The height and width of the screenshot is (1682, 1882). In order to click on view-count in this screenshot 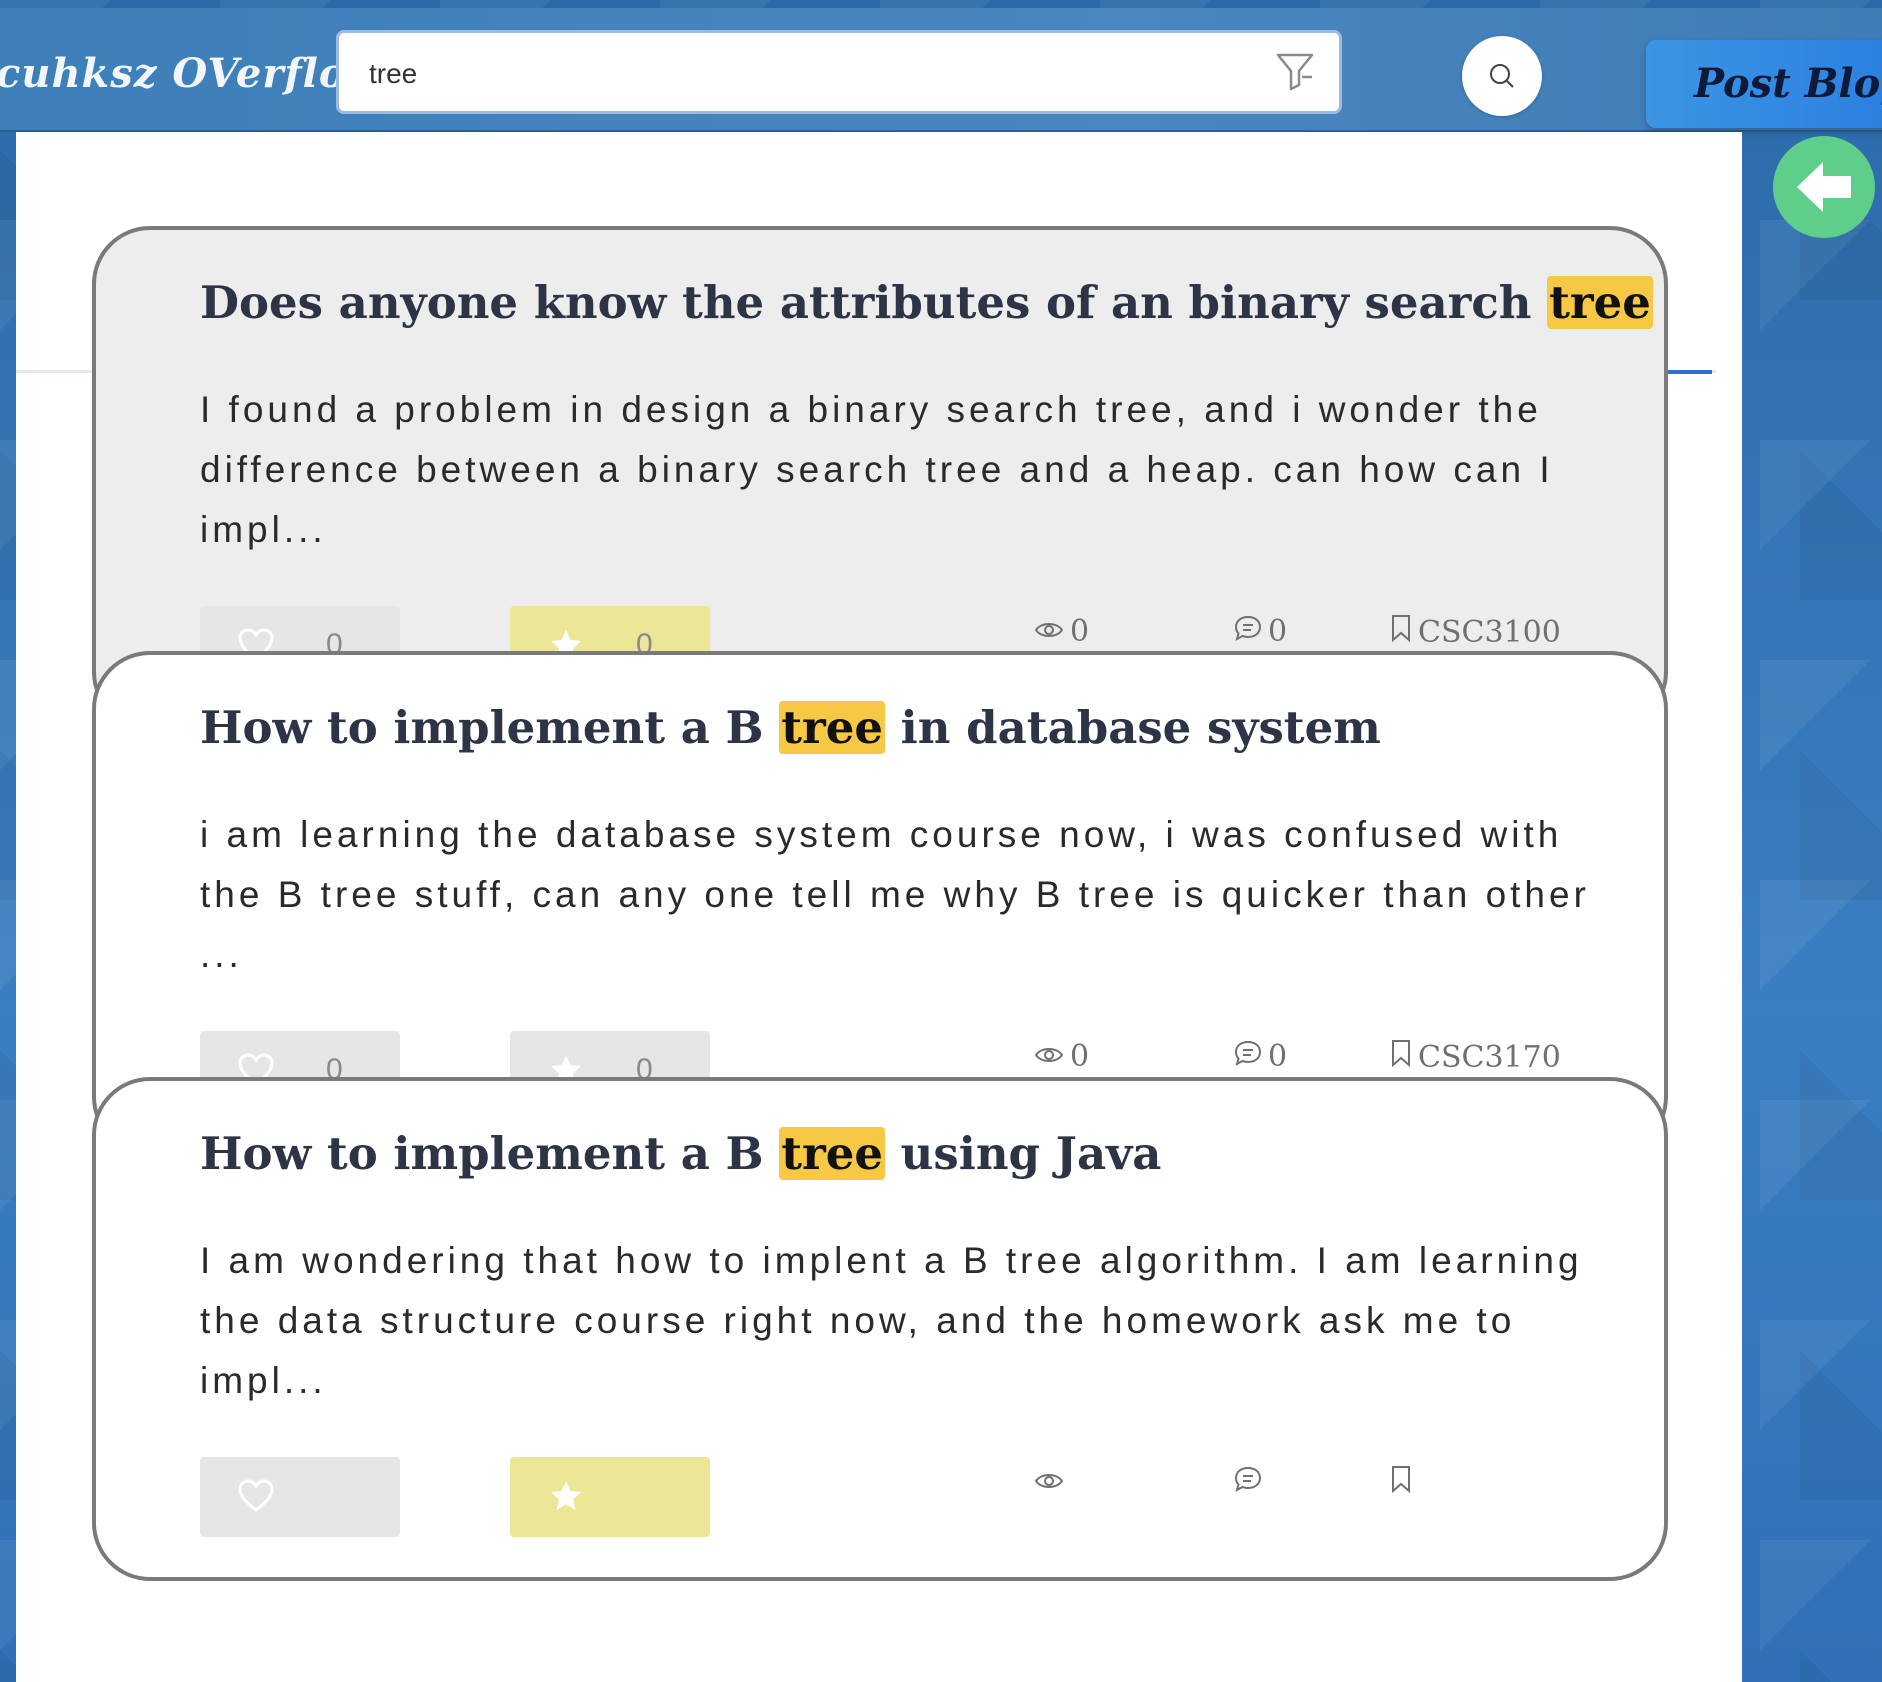, I will do `click(1052, 1482)`.